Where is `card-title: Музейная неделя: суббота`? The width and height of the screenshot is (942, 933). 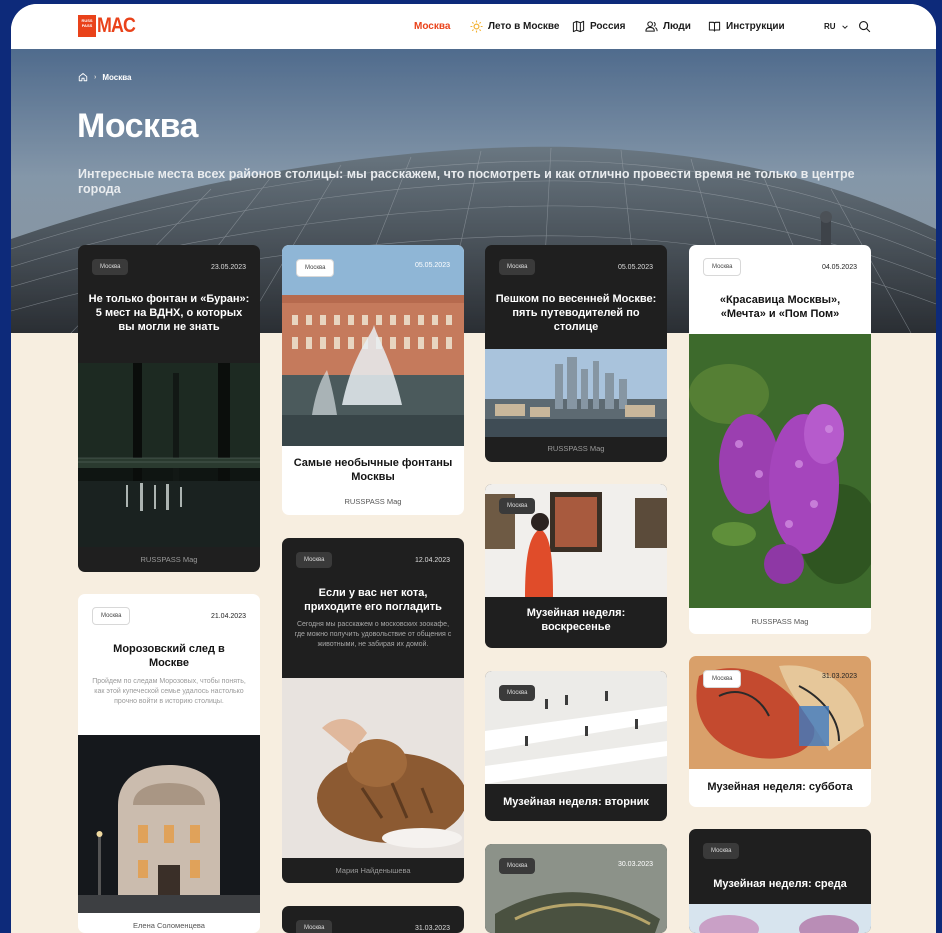
card-title: Музейная неделя: суббота is located at coordinates (780, 787).